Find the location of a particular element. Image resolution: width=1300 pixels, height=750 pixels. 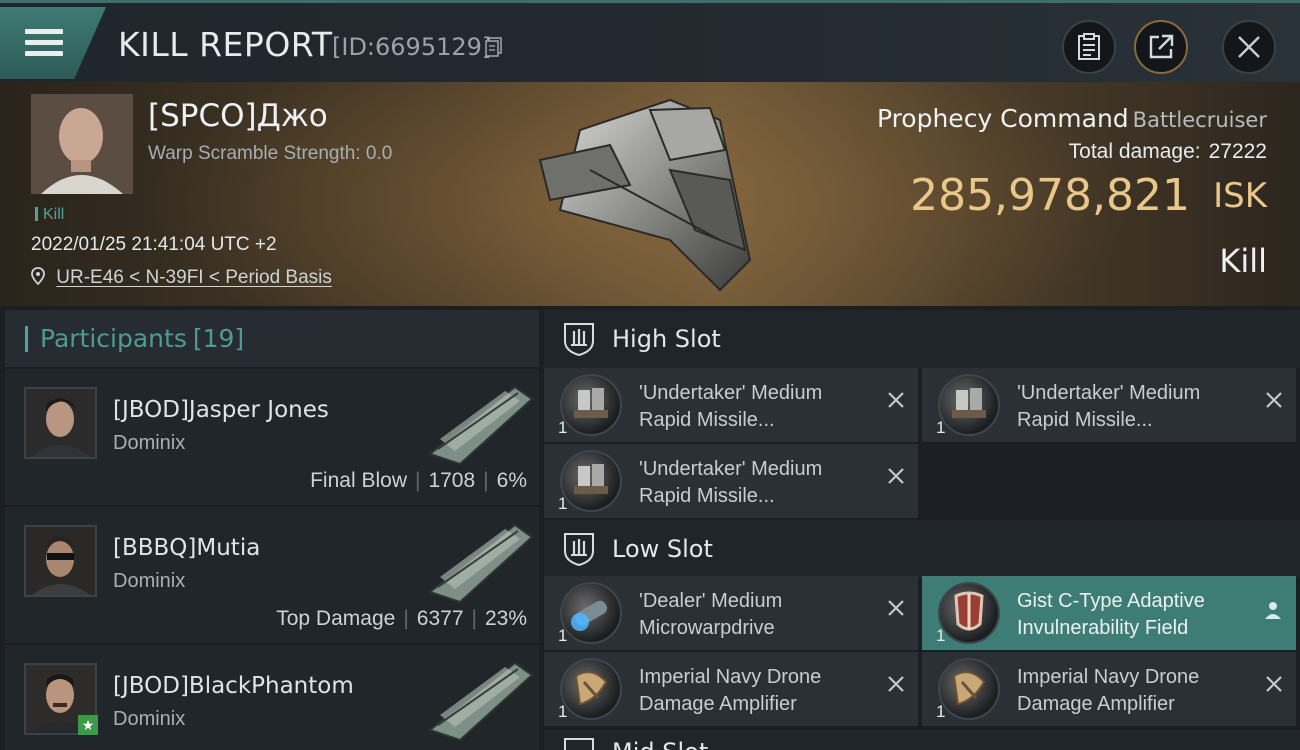

close-button is located at coordinates (1249, 47).